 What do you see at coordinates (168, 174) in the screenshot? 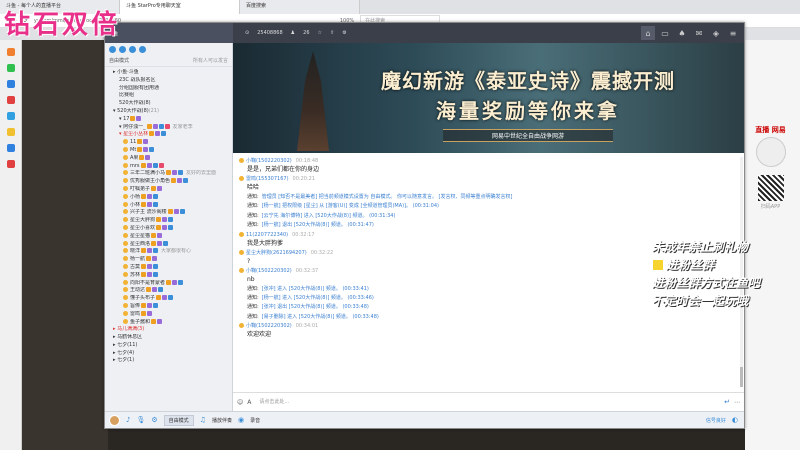
I see `channel-item: 三年二班满小马 友好的去里面` at bounding box center [168, 174].